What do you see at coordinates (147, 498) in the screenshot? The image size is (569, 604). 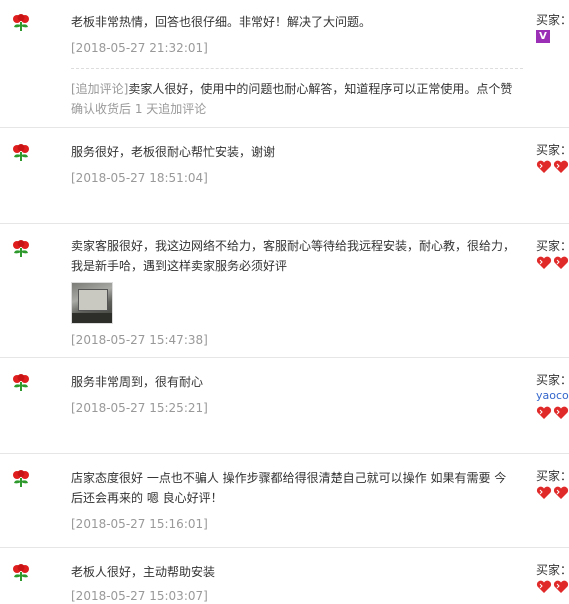 I see `review-text-line-2: 后还会再来的 嗯 良心好评！` at bounding box center [147, 498].